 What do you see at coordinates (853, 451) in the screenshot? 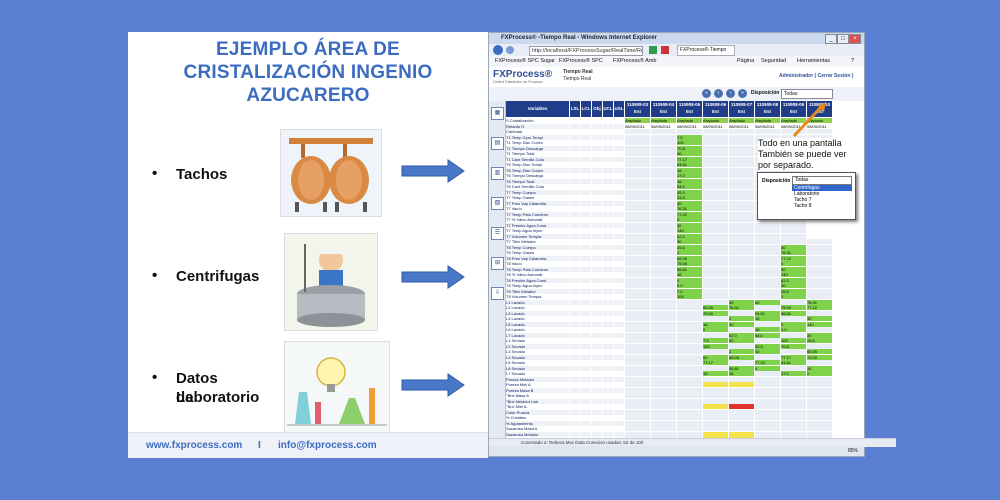
I see `zoom-level: 85%` at bounding box center [853, 451].